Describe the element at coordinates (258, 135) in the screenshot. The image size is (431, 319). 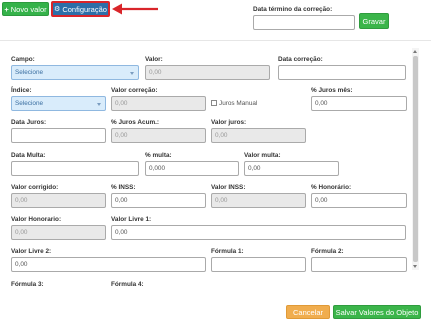
I see `valor-juros-input: 0,00` at that location.